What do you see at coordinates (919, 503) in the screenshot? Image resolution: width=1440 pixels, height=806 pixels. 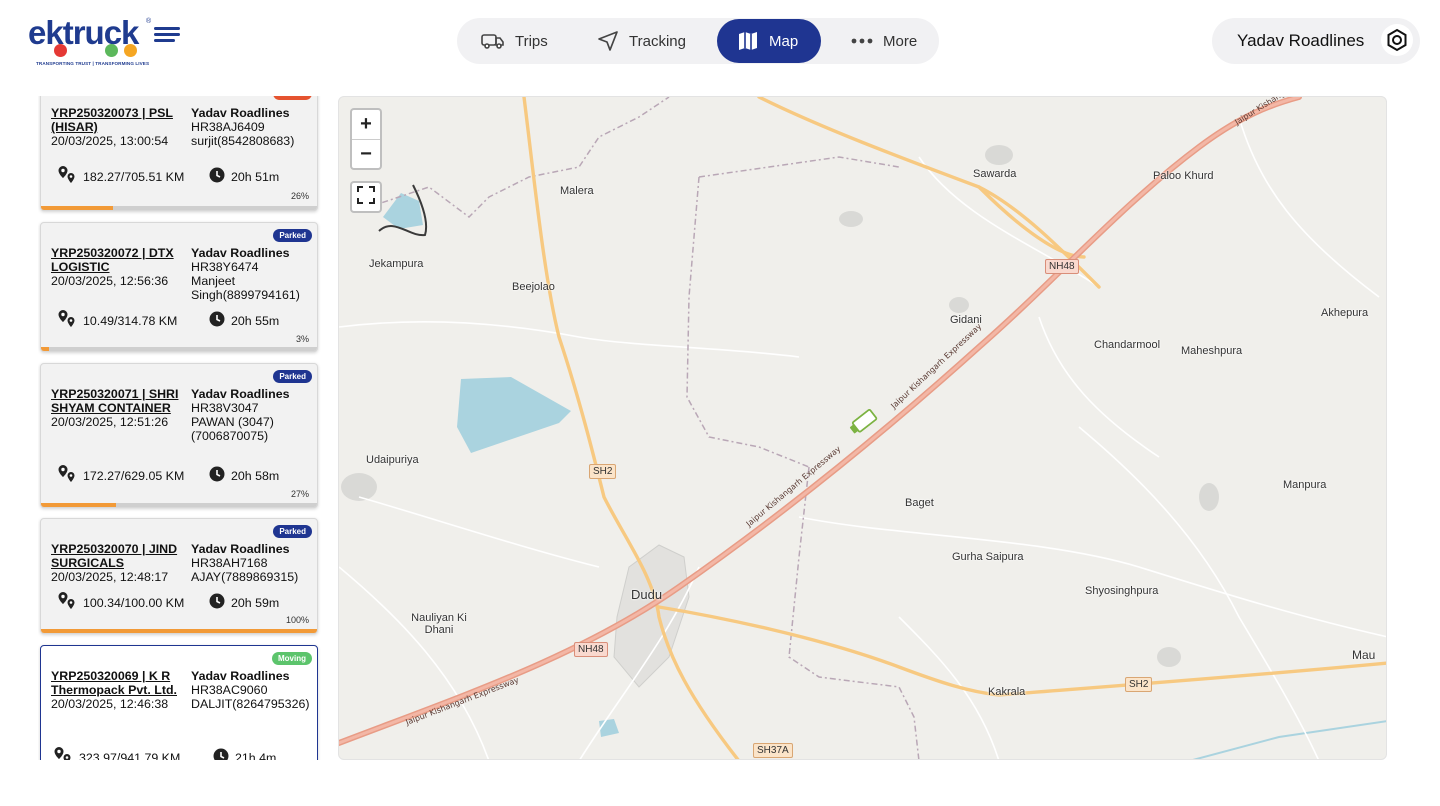 I see `place-label: Baget` at bounding box center [919, 503].